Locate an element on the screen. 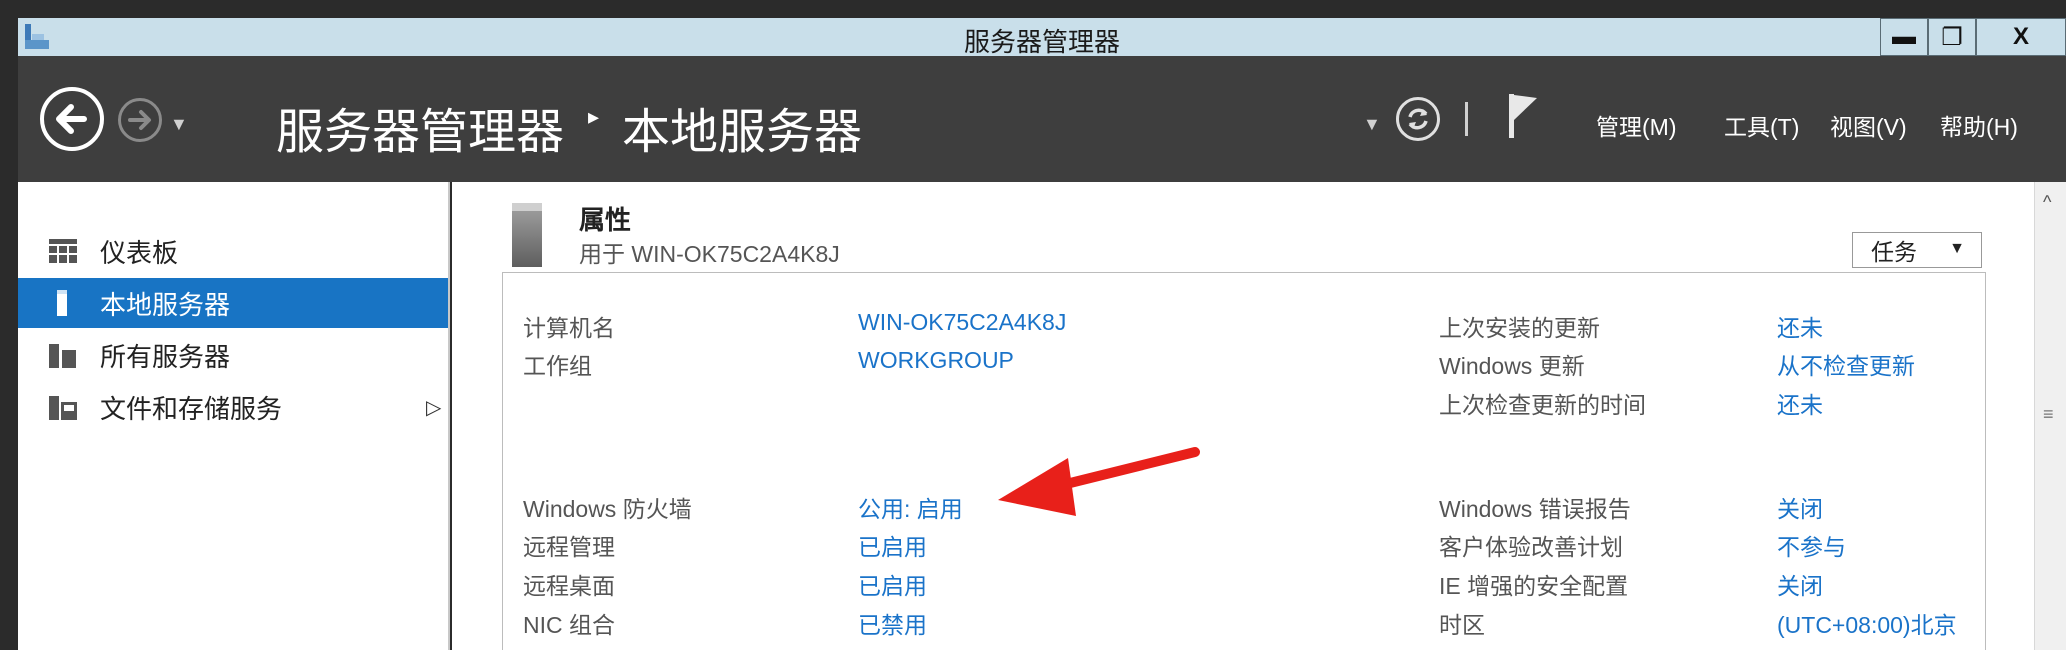 The image size is (2066, 650). prop-value-remote-management: 已启用 is located at coordinates (892, 545).